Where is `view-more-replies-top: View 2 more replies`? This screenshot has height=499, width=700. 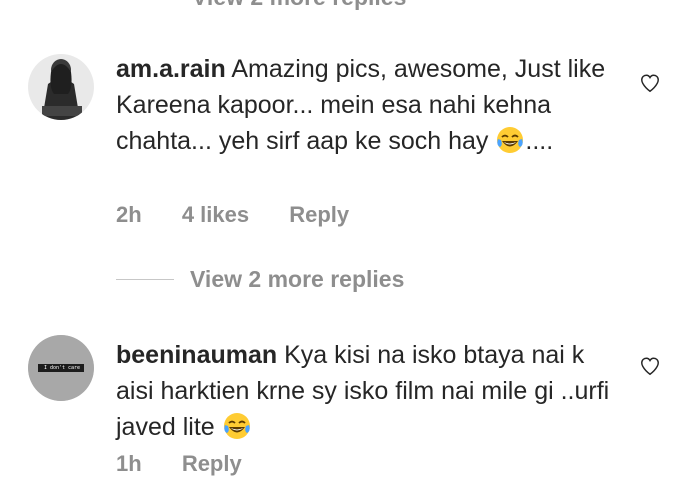 view-more-replies-top: View 2 more replies is located at coordinates (299, 5).